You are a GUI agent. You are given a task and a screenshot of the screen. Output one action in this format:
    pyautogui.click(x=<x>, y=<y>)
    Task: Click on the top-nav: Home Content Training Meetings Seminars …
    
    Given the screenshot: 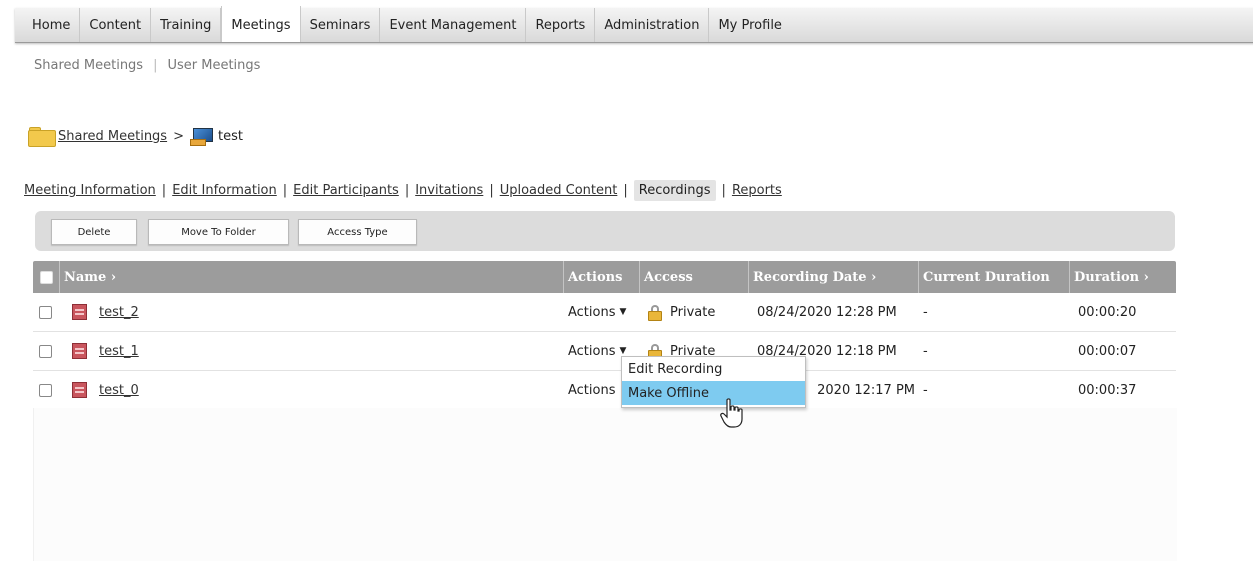 What is the action you would take?
    pyautogui.click(x=634, y=24)
    